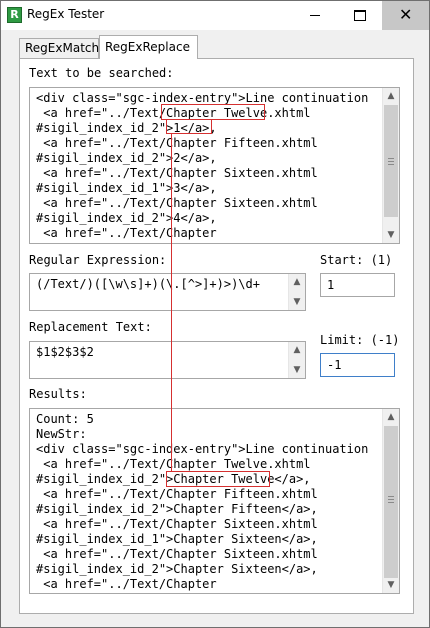  I want to click on replacement-value-wrap: $1$2$3$2, so click(65, 352).